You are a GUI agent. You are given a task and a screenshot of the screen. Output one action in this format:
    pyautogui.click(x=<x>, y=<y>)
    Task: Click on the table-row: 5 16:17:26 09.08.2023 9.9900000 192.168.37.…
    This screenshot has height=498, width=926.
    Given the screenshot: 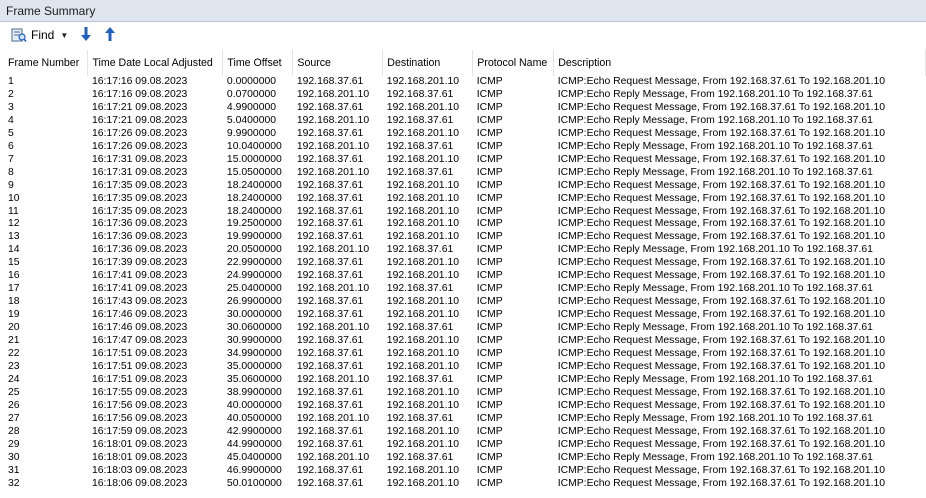 What is the action you would take?
    pyautogui.click(x=465, y=134)
    